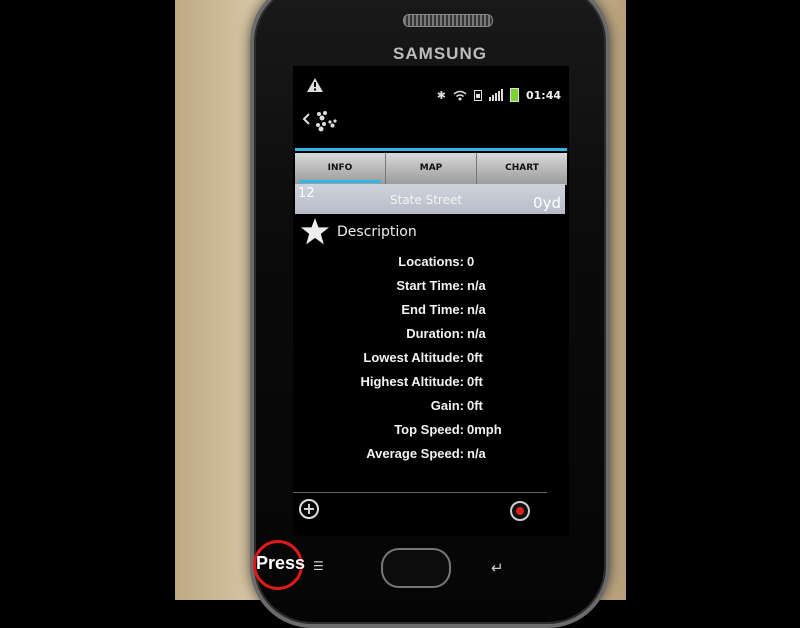  I want to click on stat-value: 0mph, so click(484, 429).